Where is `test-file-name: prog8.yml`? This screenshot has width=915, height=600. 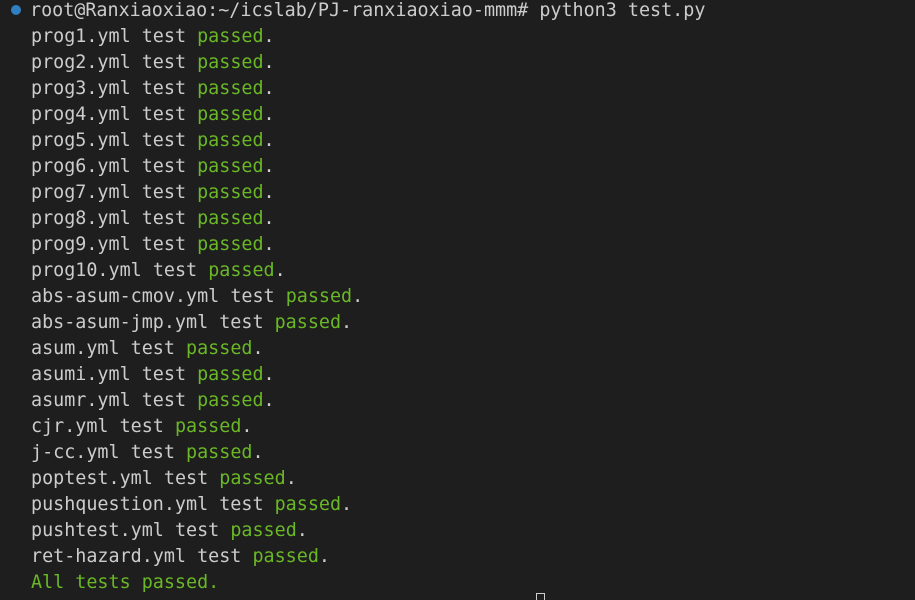
test-file-name: prog8.yml is located at coordinates (81, 218).